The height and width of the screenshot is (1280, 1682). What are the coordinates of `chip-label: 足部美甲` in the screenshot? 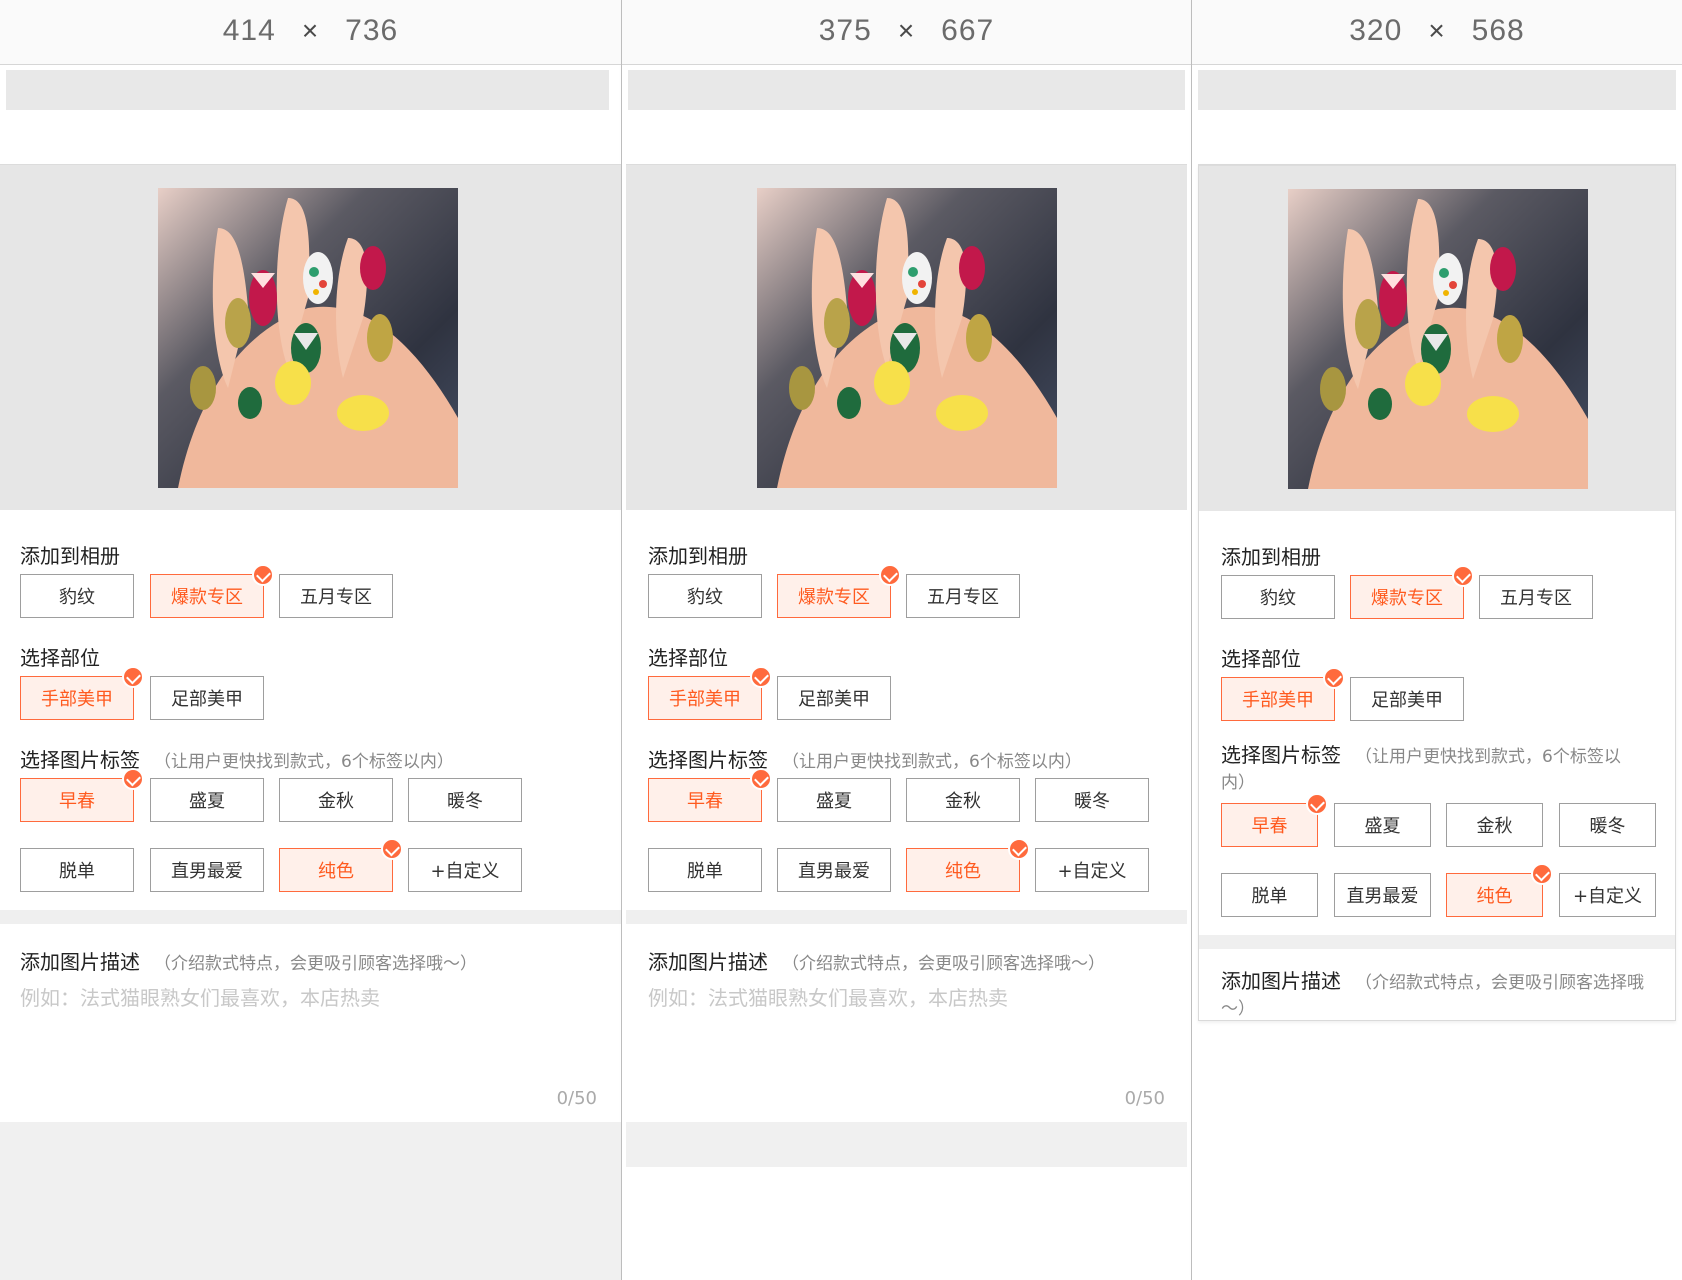 It's located at (207, 699).